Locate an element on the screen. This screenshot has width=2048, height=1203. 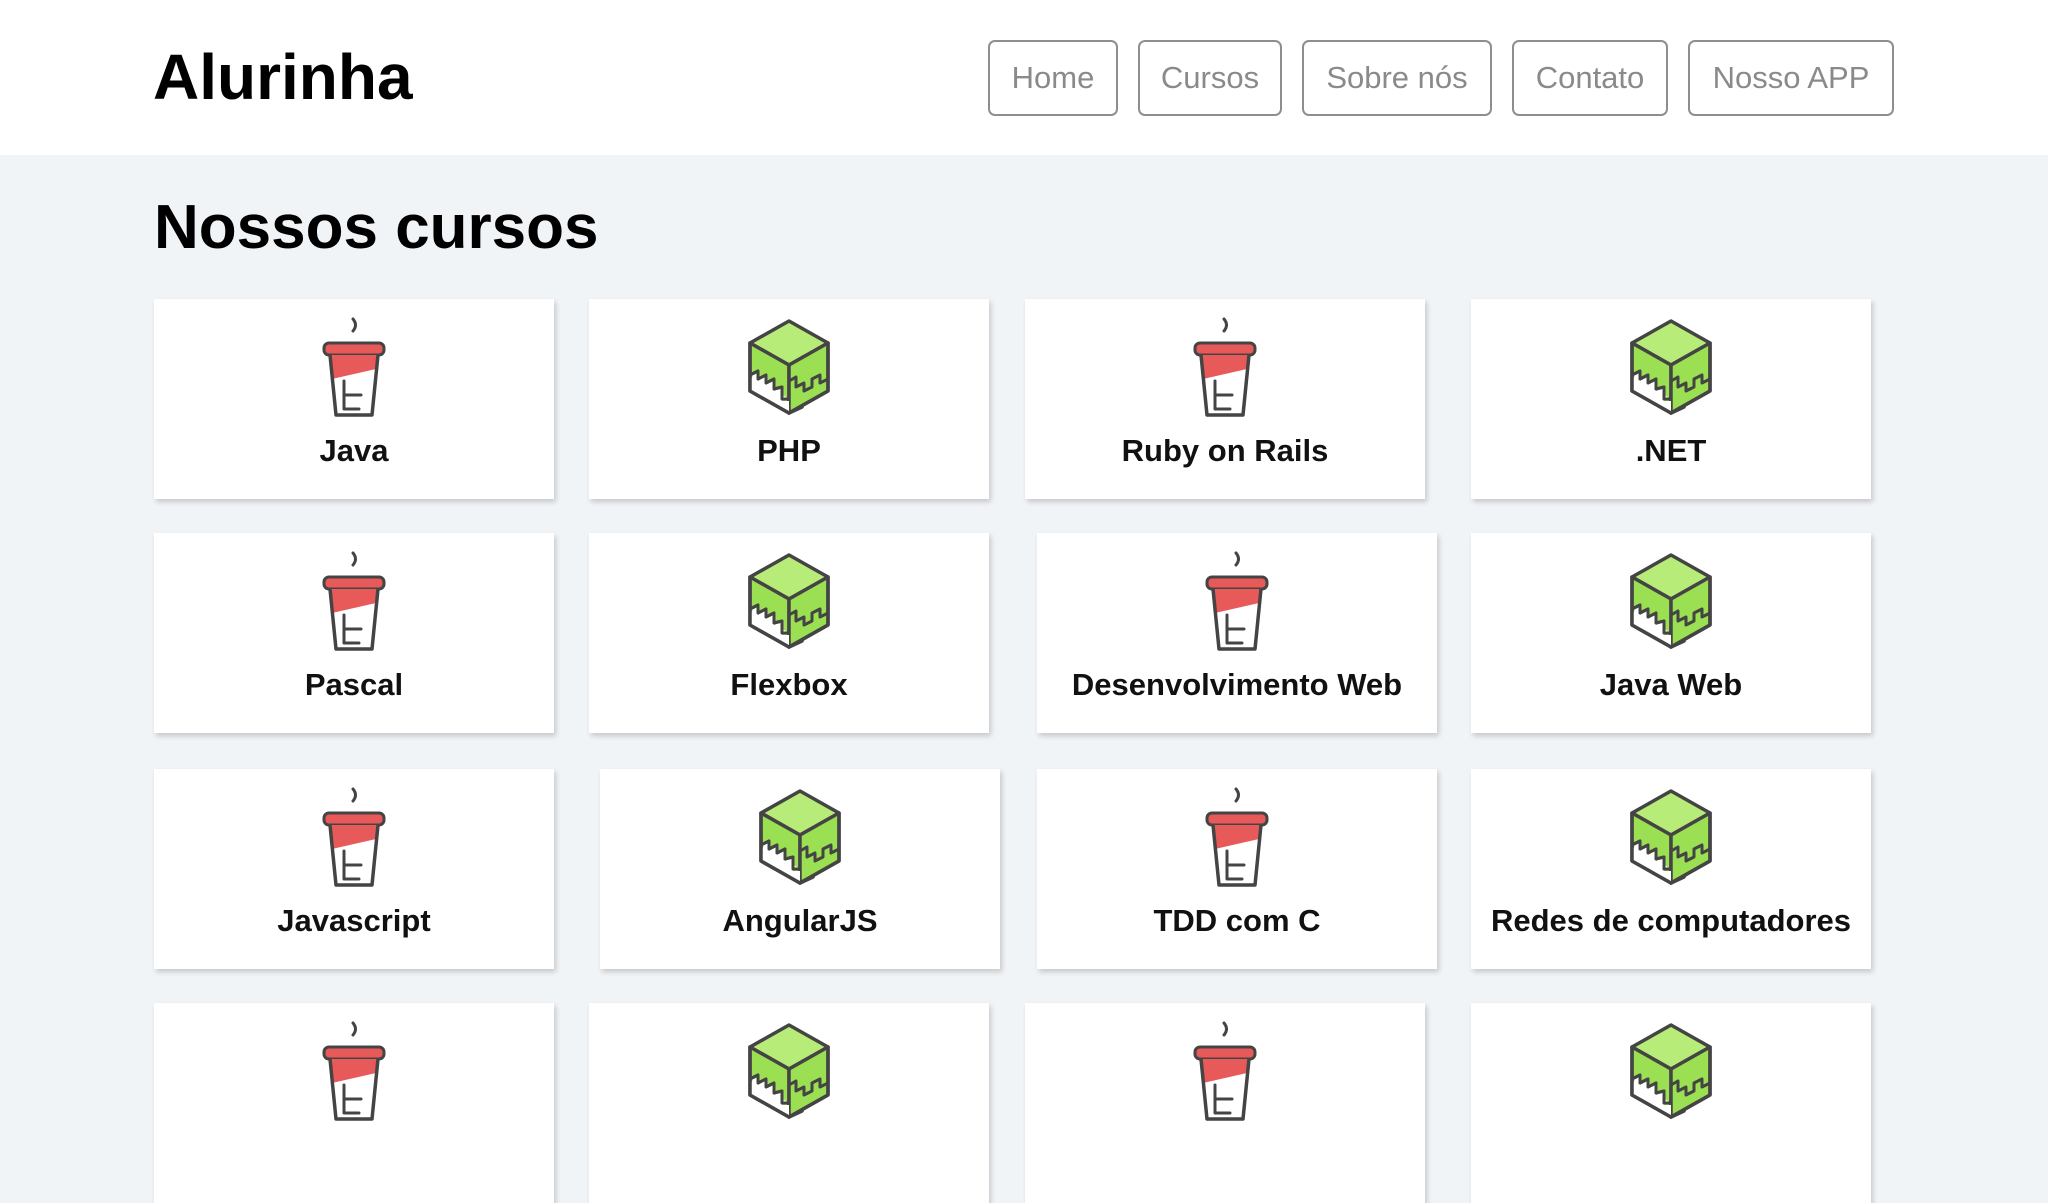
course-card: Flexbox is located at coordinates (789, 633).